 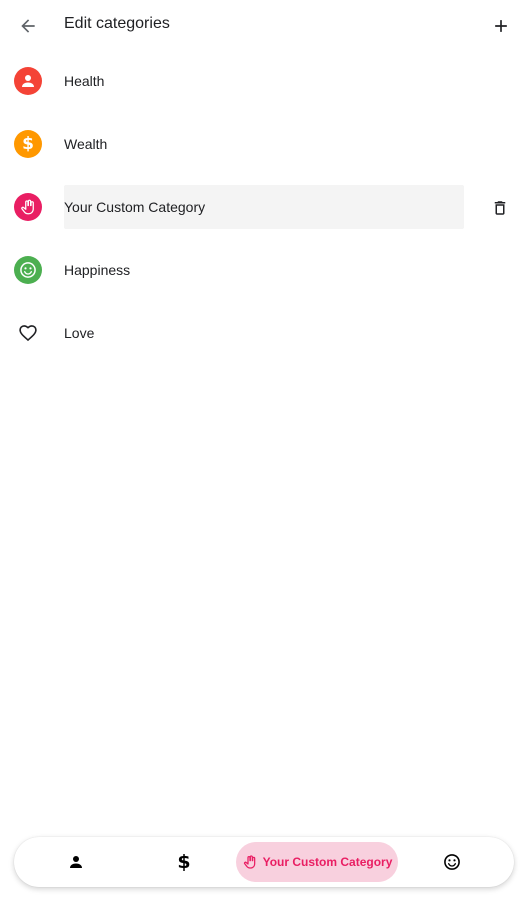 I want to click on category-label-field: Health, so click(x=264, y=81).